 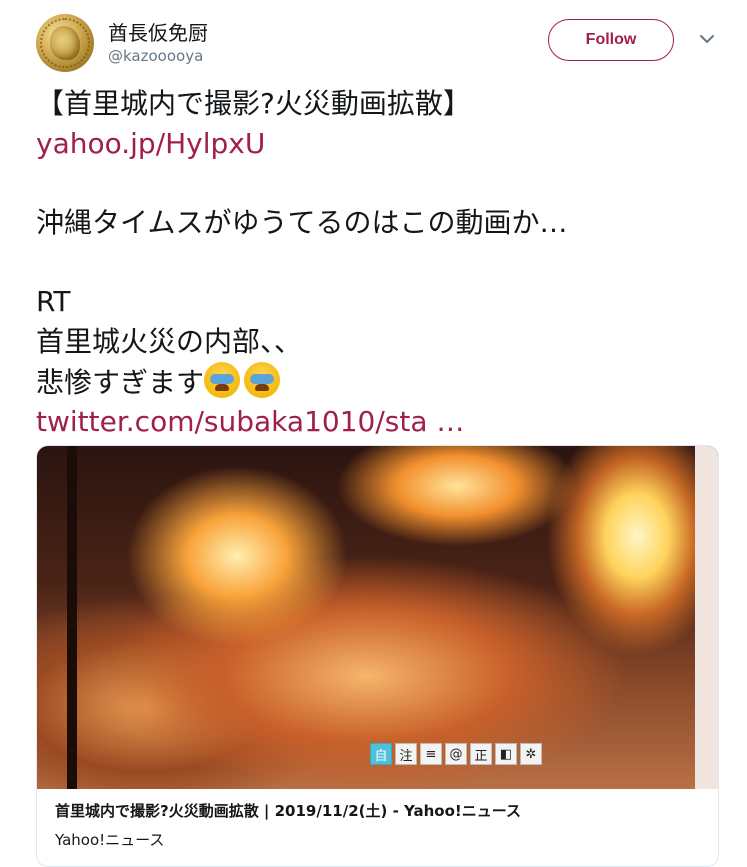 I want to click on tweet-link-yahoo: yahoo.jp/HylpxU, so click(x=376, y=144).